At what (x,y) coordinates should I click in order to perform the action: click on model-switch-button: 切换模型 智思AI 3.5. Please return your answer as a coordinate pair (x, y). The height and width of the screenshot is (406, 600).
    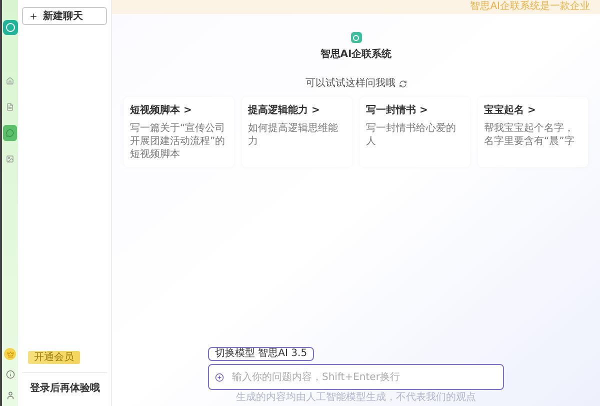
    Looking at the image, I should click on (261, 354).